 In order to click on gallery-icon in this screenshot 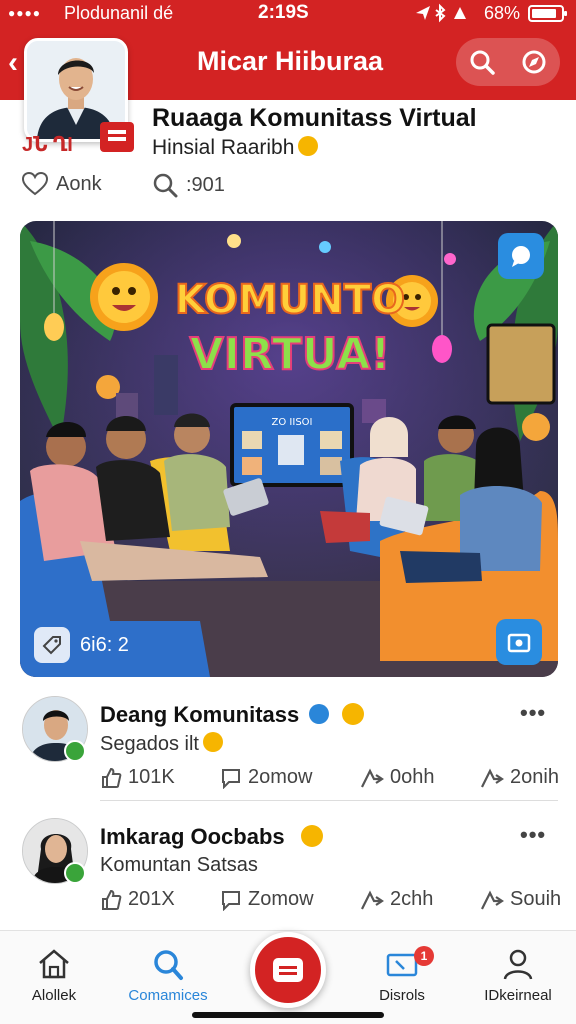, I will do `click(519, 643)`.